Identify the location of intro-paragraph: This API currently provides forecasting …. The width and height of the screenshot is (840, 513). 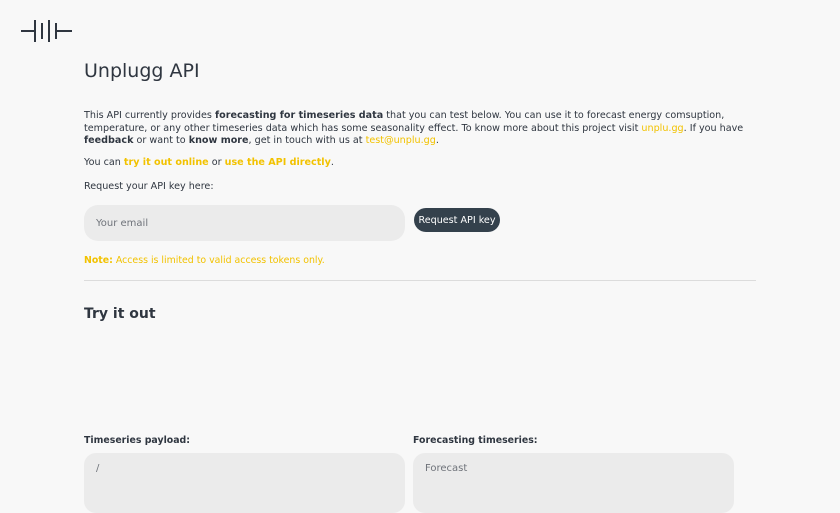
(420, 129).